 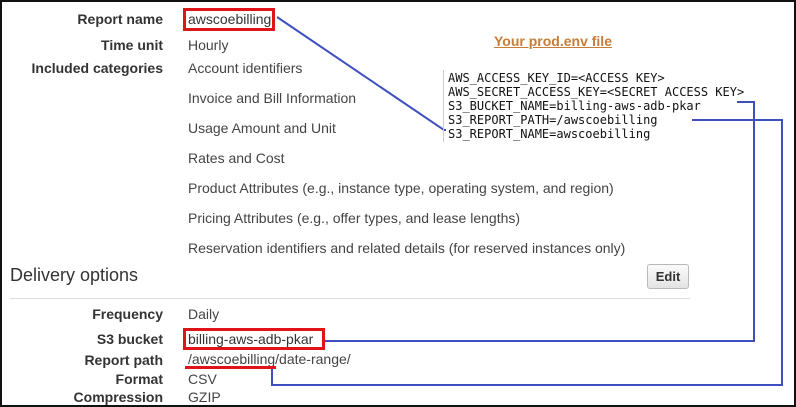 I want to click on report-name-value: awscoebilling, so click(x=230, y=19).